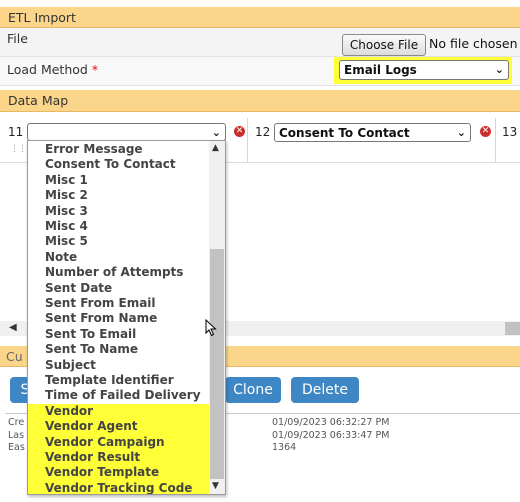 The width and height of the screenshot is (520, 502). What do you see at coordinates (119, 380) in the screenshot?
I see `dropdown-option: Template Identifier` at bounding box center [119, 380].